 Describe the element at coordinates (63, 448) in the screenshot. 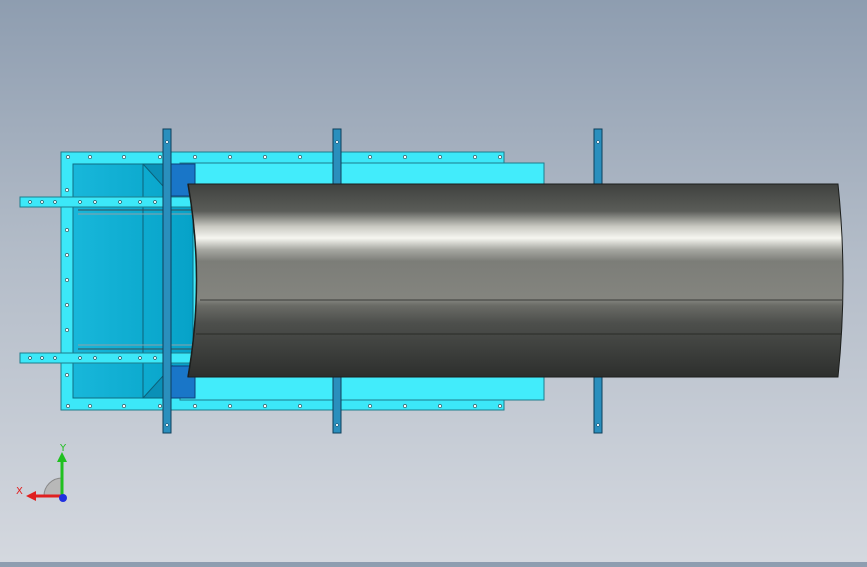

I see `y-axis-label: Y` at that location.